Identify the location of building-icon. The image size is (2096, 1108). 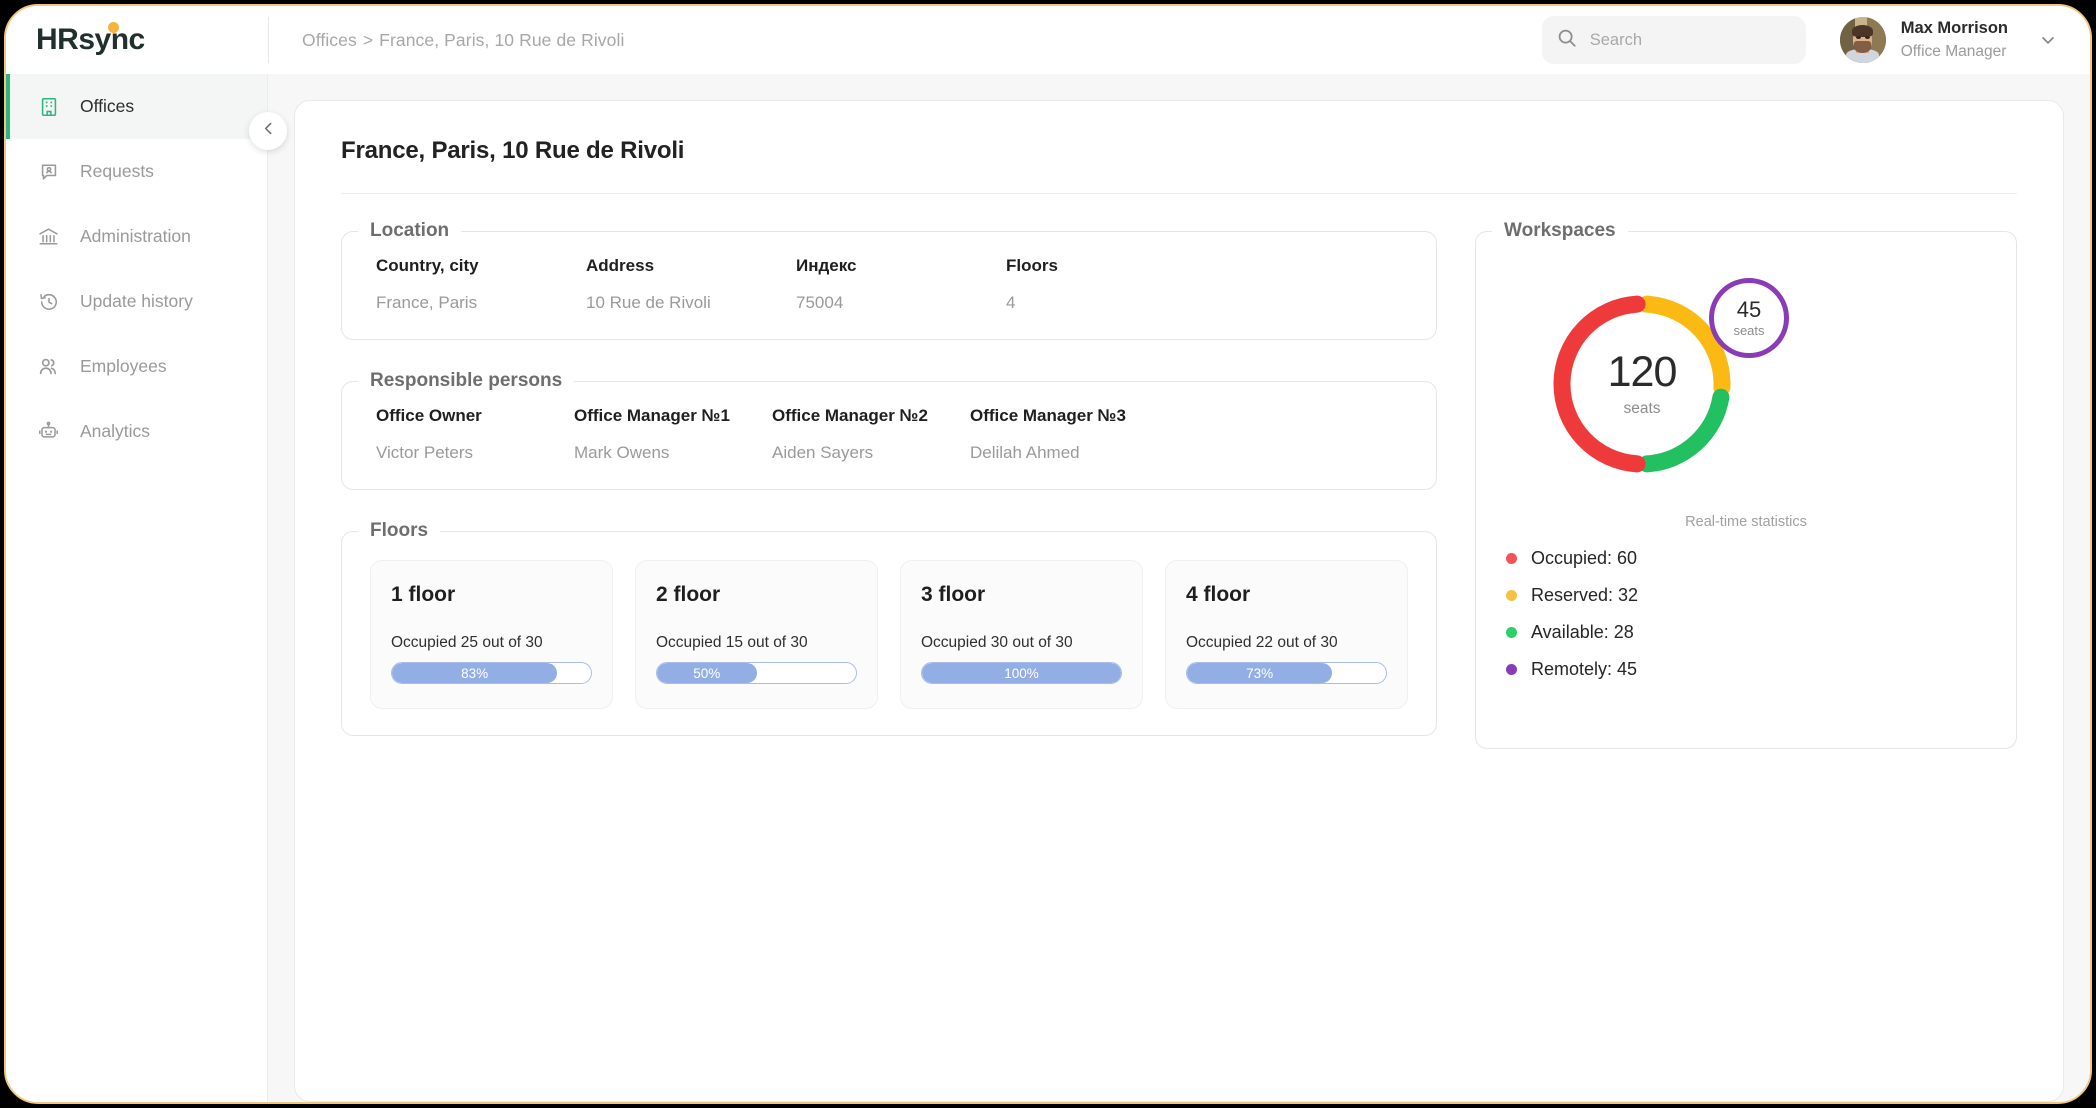
(48, 106).